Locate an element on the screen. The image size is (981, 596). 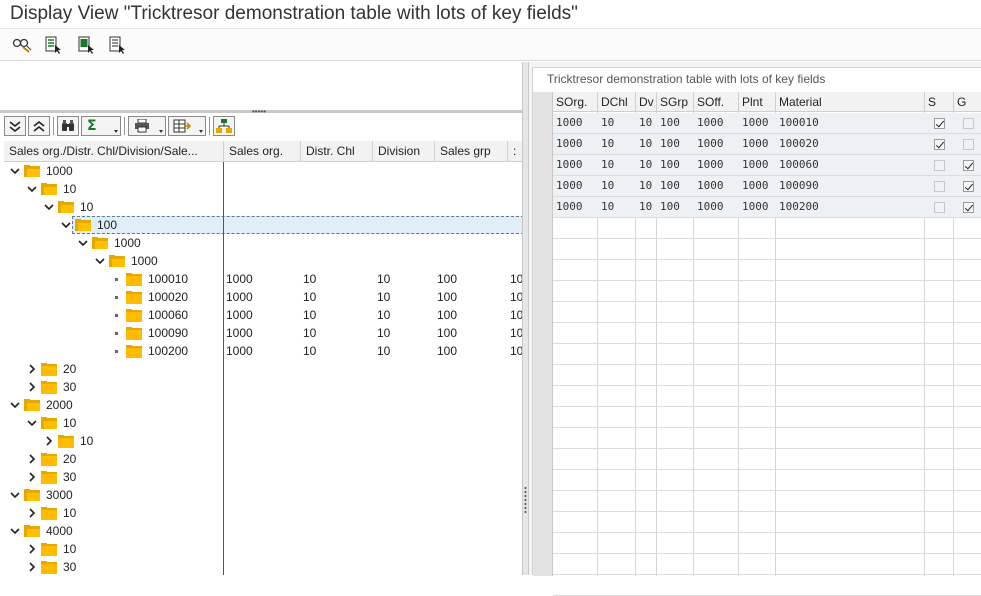
vertical-splitter is located at coordinates (525, 318).